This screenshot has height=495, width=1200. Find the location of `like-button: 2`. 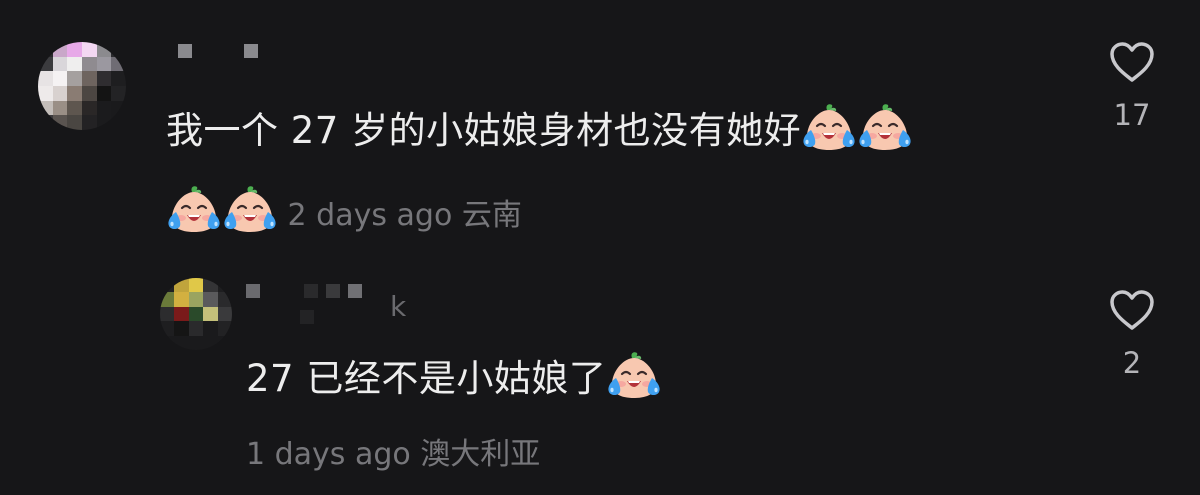

like-button: 2 is located at coordinates (1132, 334).